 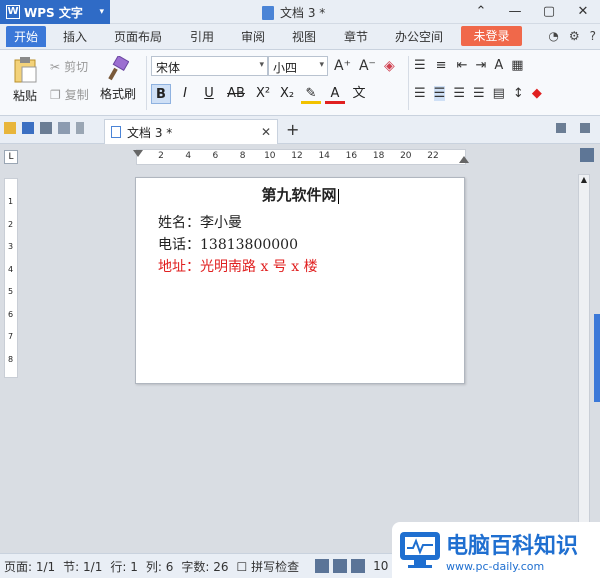 What do you see at coordinates (64, 128) in the screenshot?
I see `print-preview-icon` at bounding box center [64, 128].